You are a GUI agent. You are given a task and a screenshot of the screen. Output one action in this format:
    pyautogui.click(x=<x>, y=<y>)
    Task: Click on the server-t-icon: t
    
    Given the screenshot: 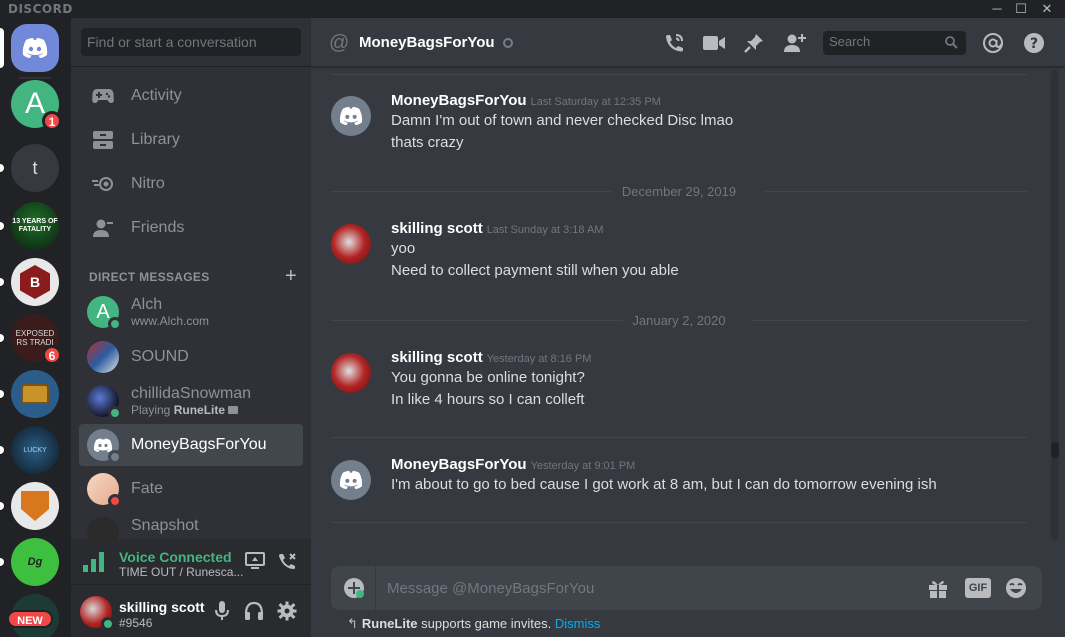 What is the action you would take?
    pyautogui.click(x=35, y=168)
    